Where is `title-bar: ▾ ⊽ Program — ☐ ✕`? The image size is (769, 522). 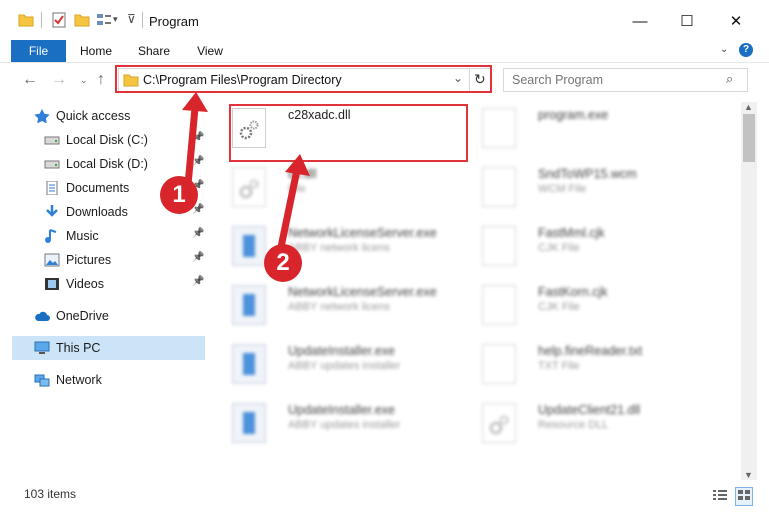
title-bar: ▾ ⊽ Program — ☐ ✕ is located at coordinates (384, 20).